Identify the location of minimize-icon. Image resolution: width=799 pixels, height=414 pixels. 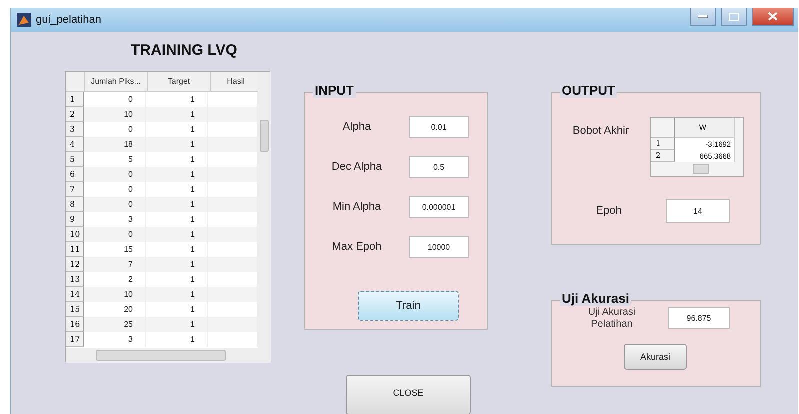
(703, 16).